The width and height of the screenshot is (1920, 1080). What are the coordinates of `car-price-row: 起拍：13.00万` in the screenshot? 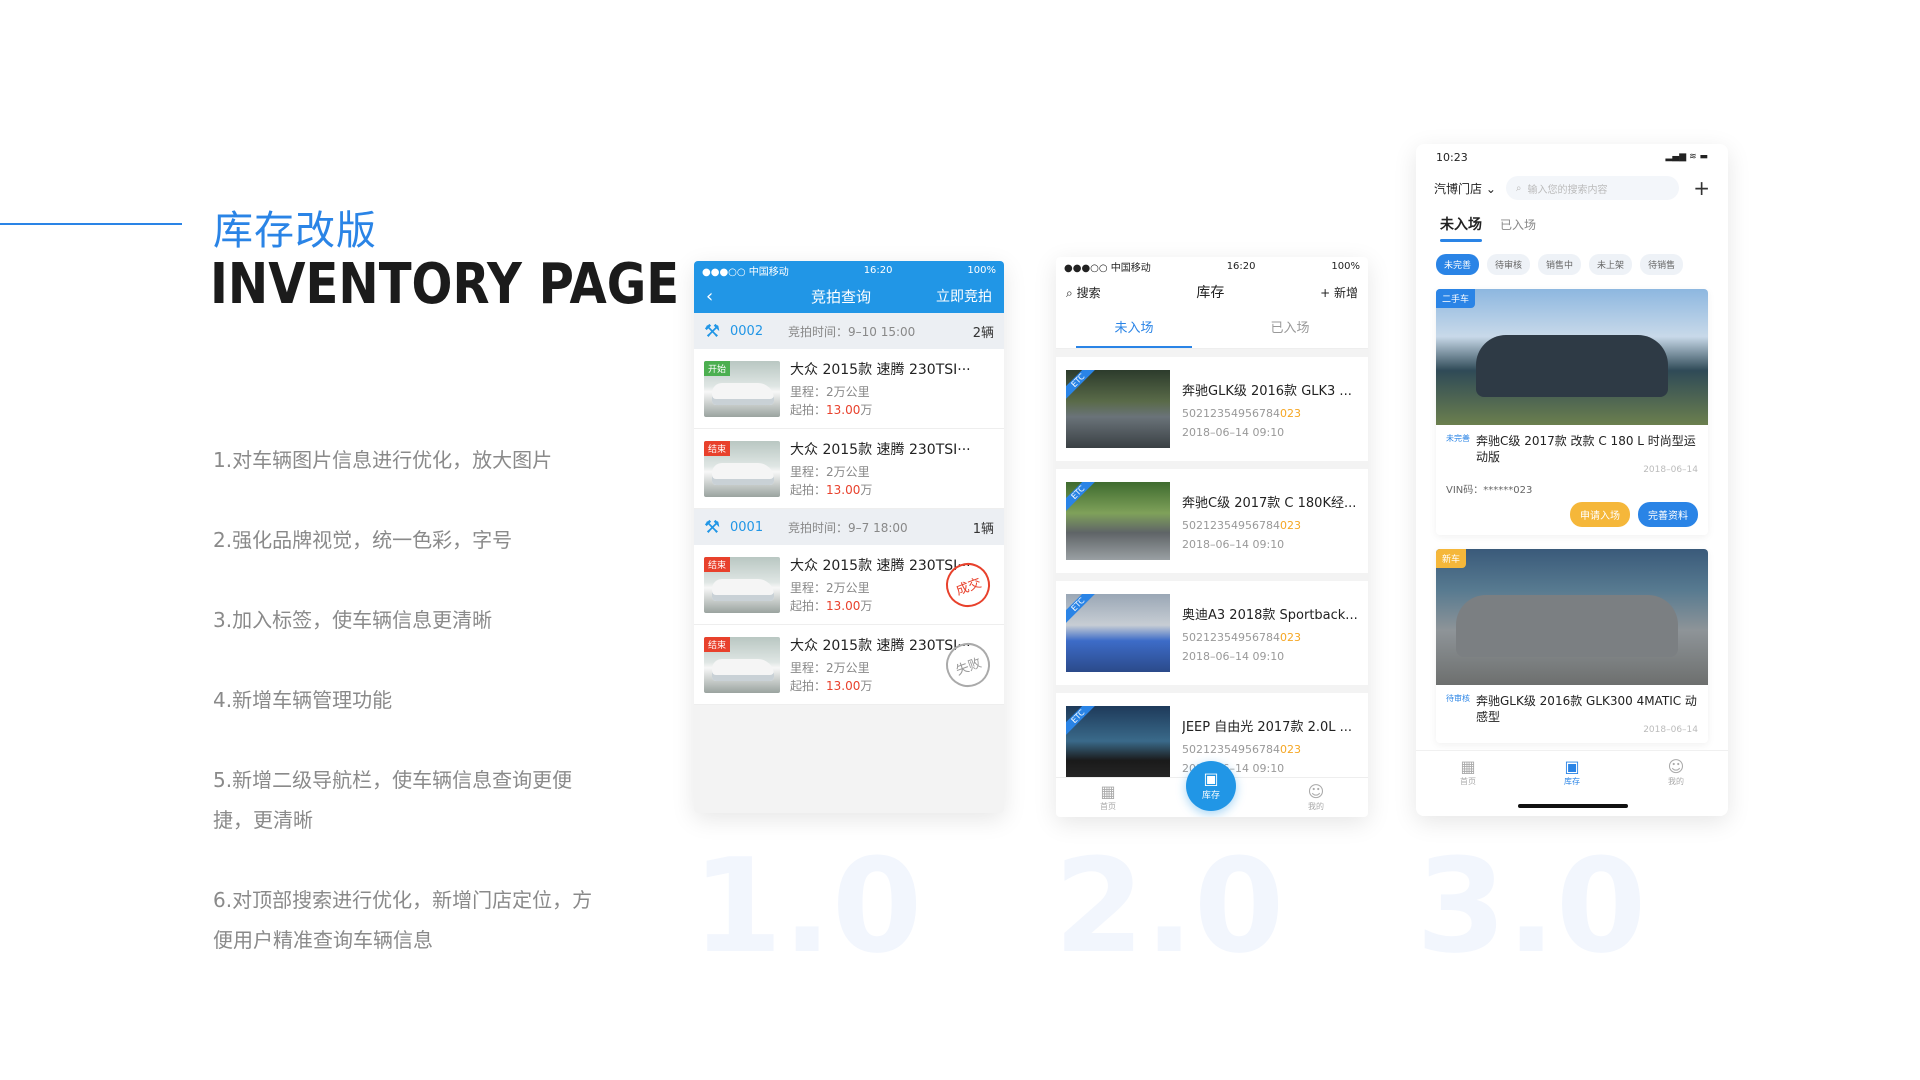 It's located at (892, 410).